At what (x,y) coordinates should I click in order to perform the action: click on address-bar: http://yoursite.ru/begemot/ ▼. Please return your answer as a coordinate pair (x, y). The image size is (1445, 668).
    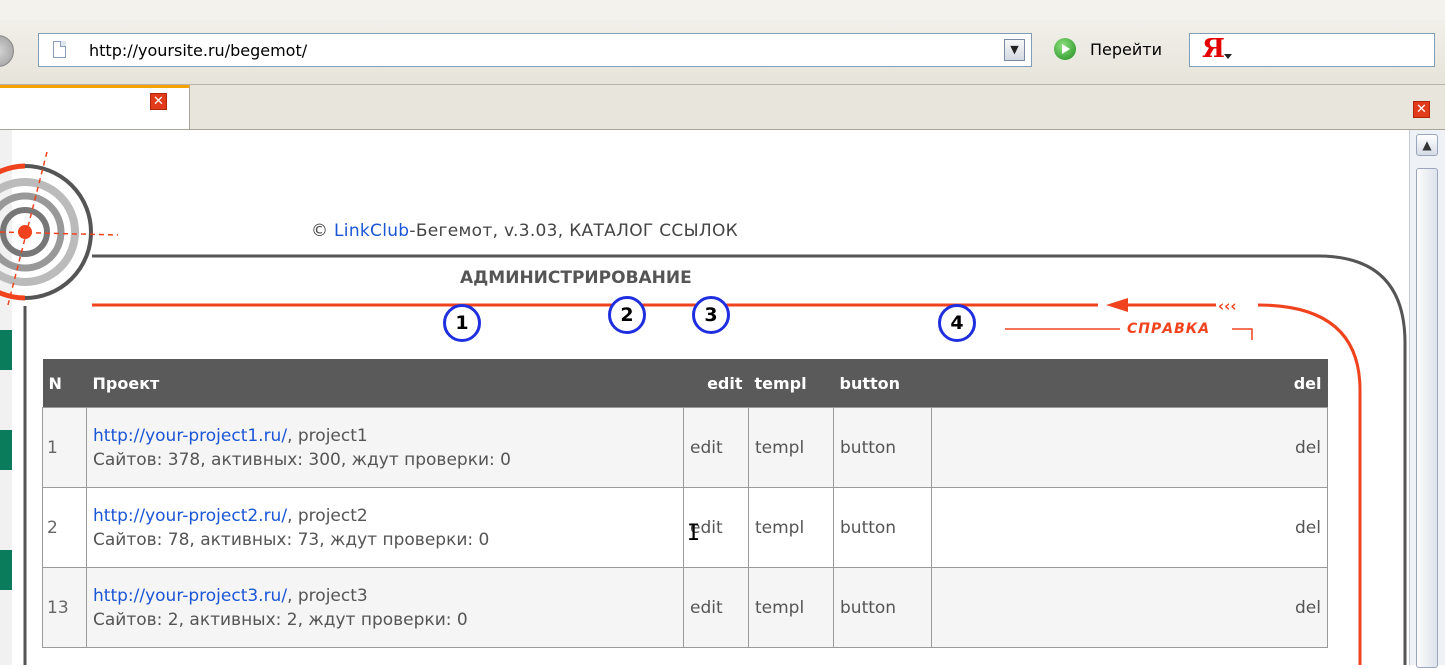
    Looking at the image, I should click on (535, 50).